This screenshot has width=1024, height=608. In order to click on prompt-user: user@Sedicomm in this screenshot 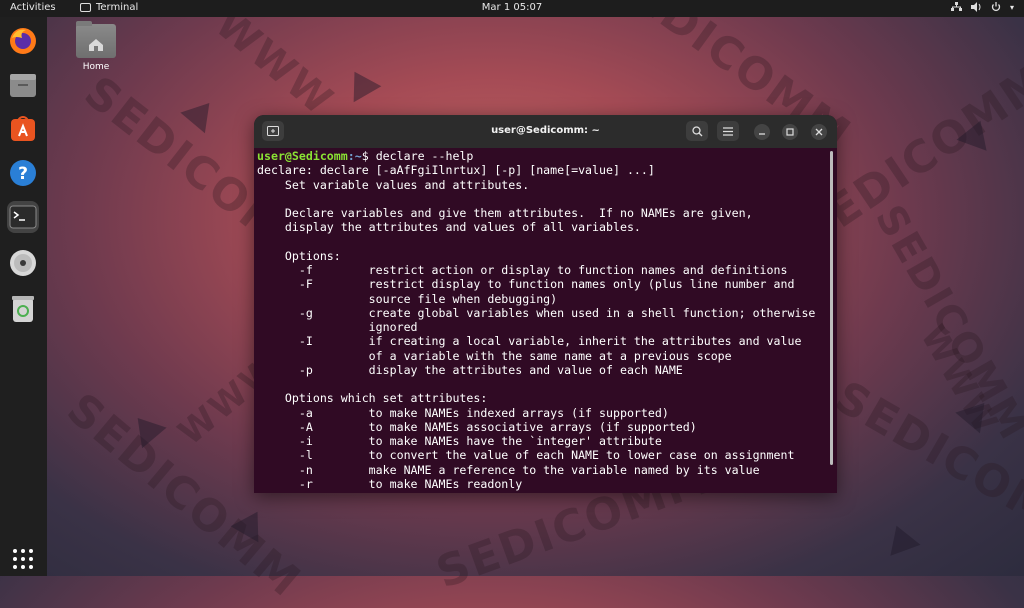, I will do `click(302, 156)`.